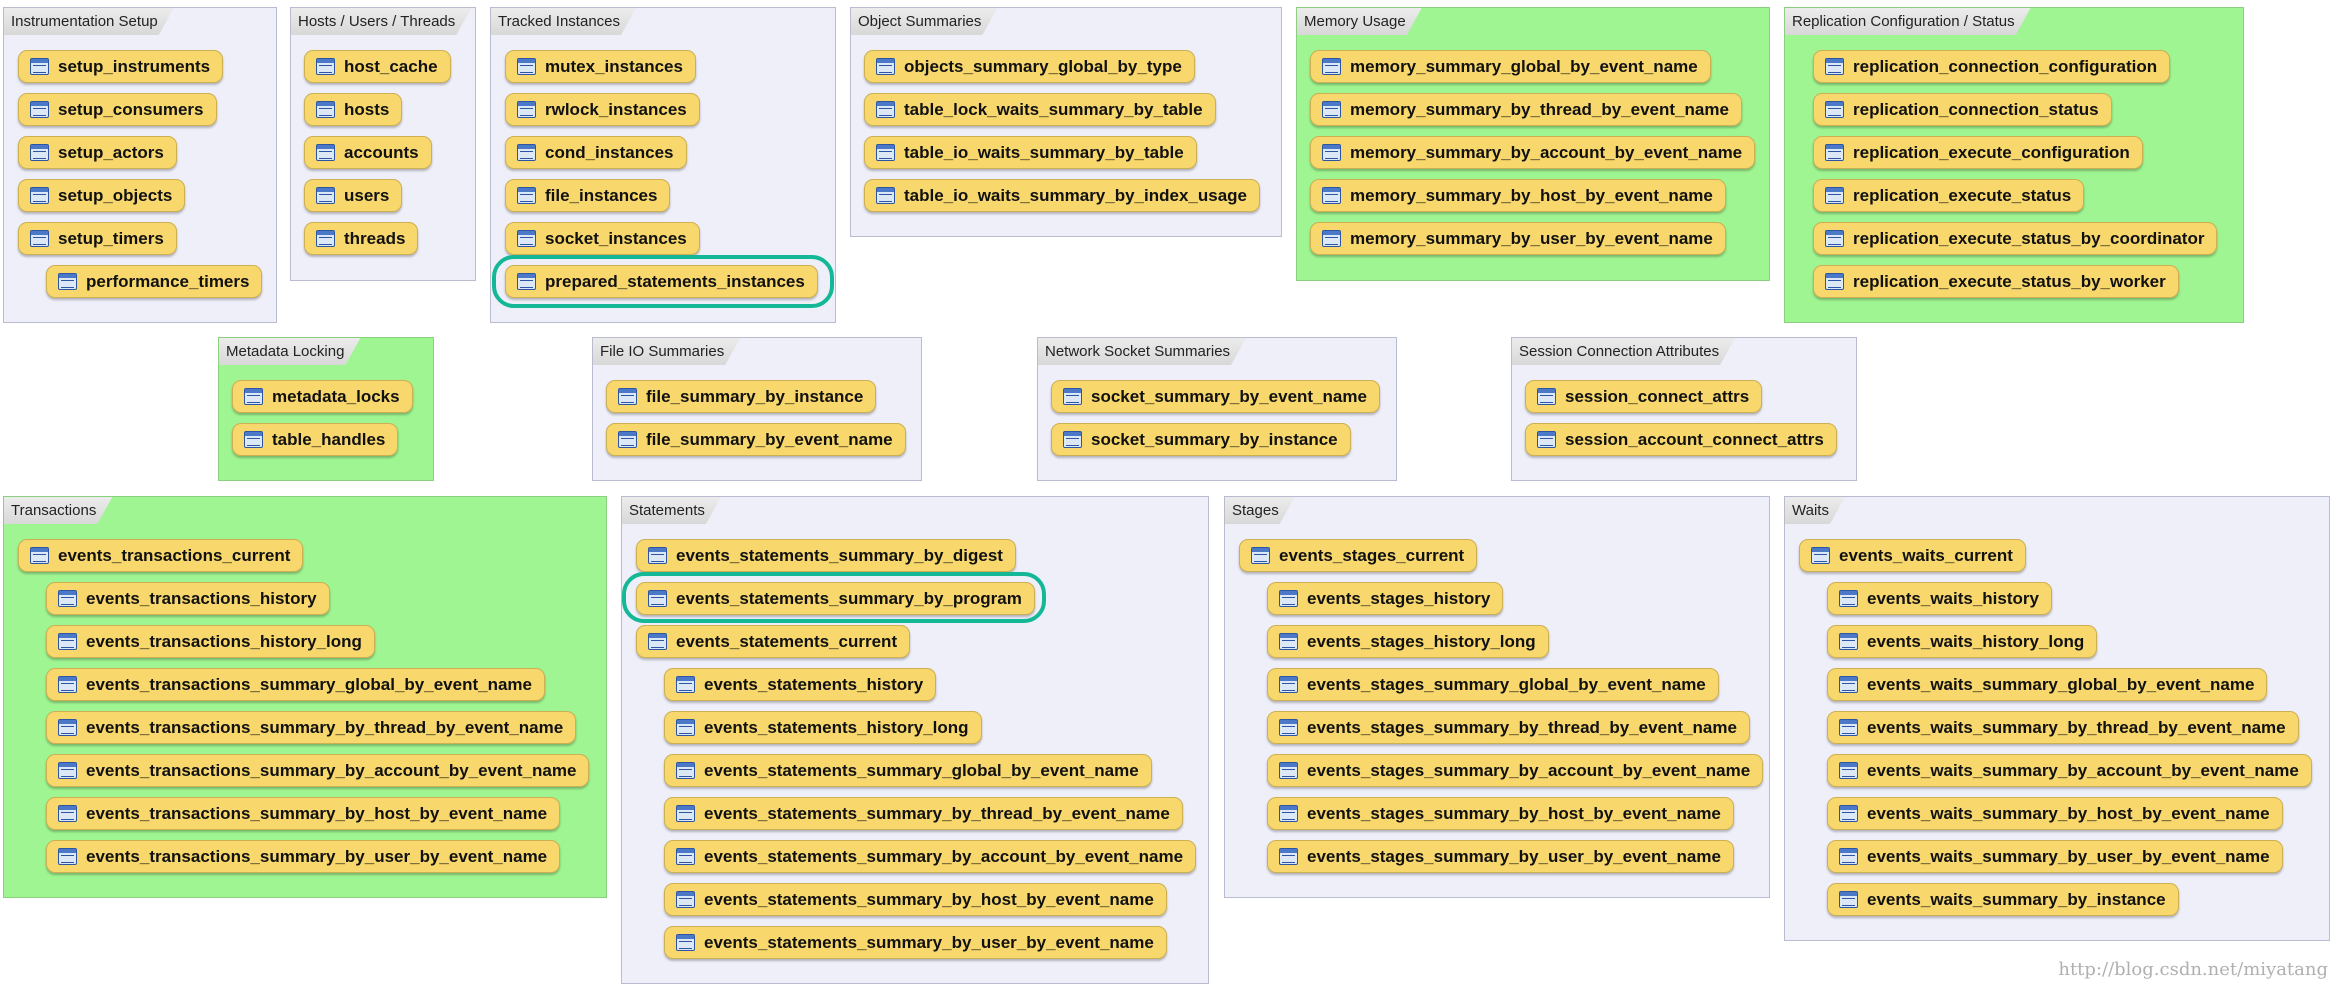  Describe the element at coordinates (826, 555) in the screenshot. I see `table-events-statements-summary-by-digest: events_statements_summary_by_digest` at that location.